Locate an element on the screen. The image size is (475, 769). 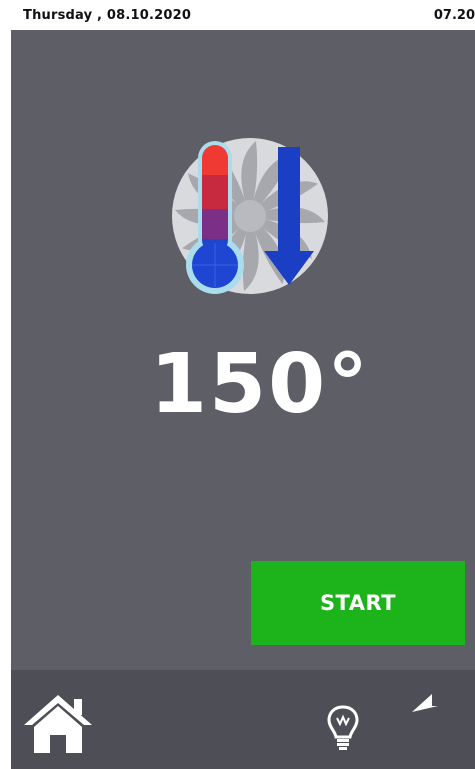
status-date: Thursday , 08.10.2020 is located at coordinates (107, 15).